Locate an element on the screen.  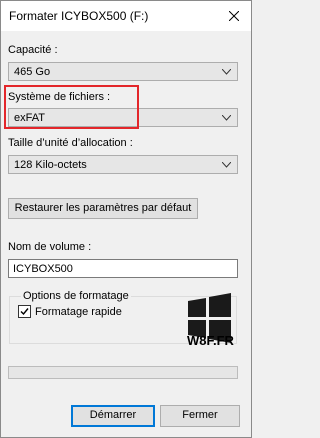
close-button: Fermer is located at coordinates (200, 416).